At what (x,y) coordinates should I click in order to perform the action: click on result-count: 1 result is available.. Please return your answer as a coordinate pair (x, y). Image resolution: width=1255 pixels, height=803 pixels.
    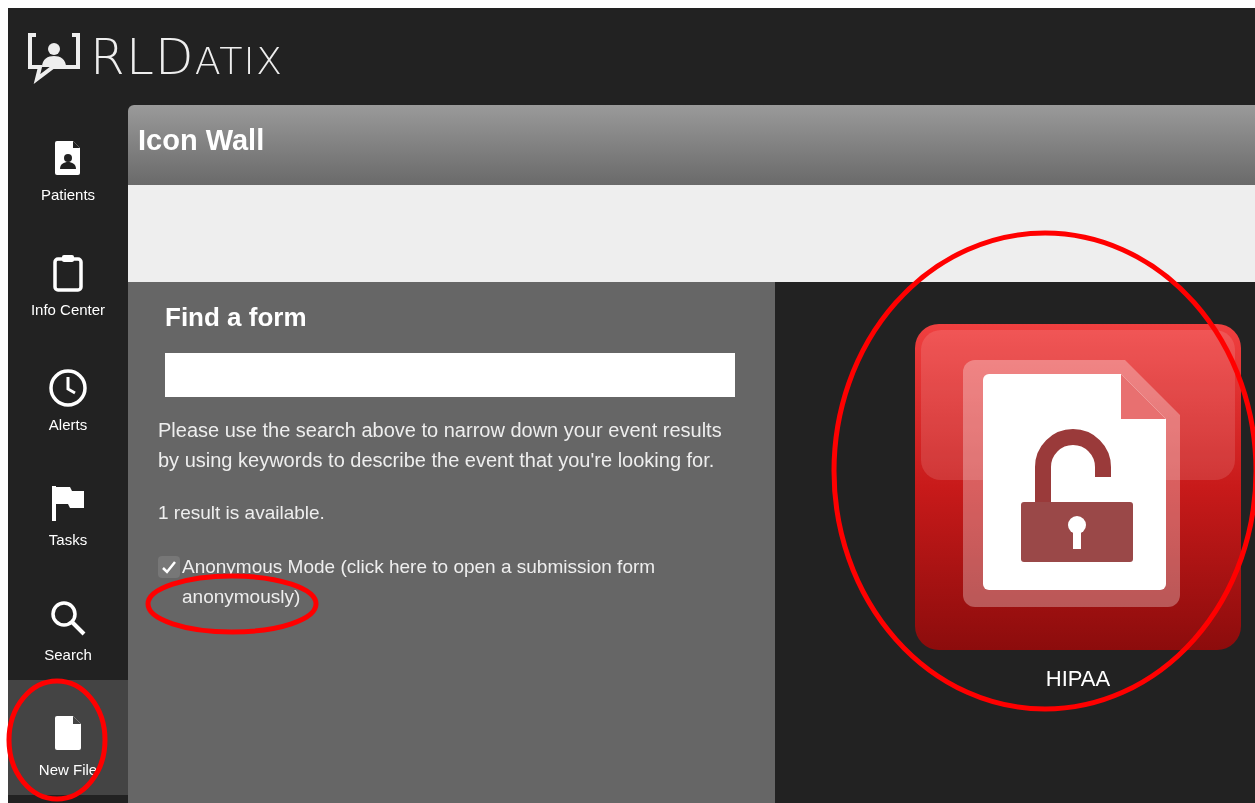
    Looking at the image, I should click on (242, 513).